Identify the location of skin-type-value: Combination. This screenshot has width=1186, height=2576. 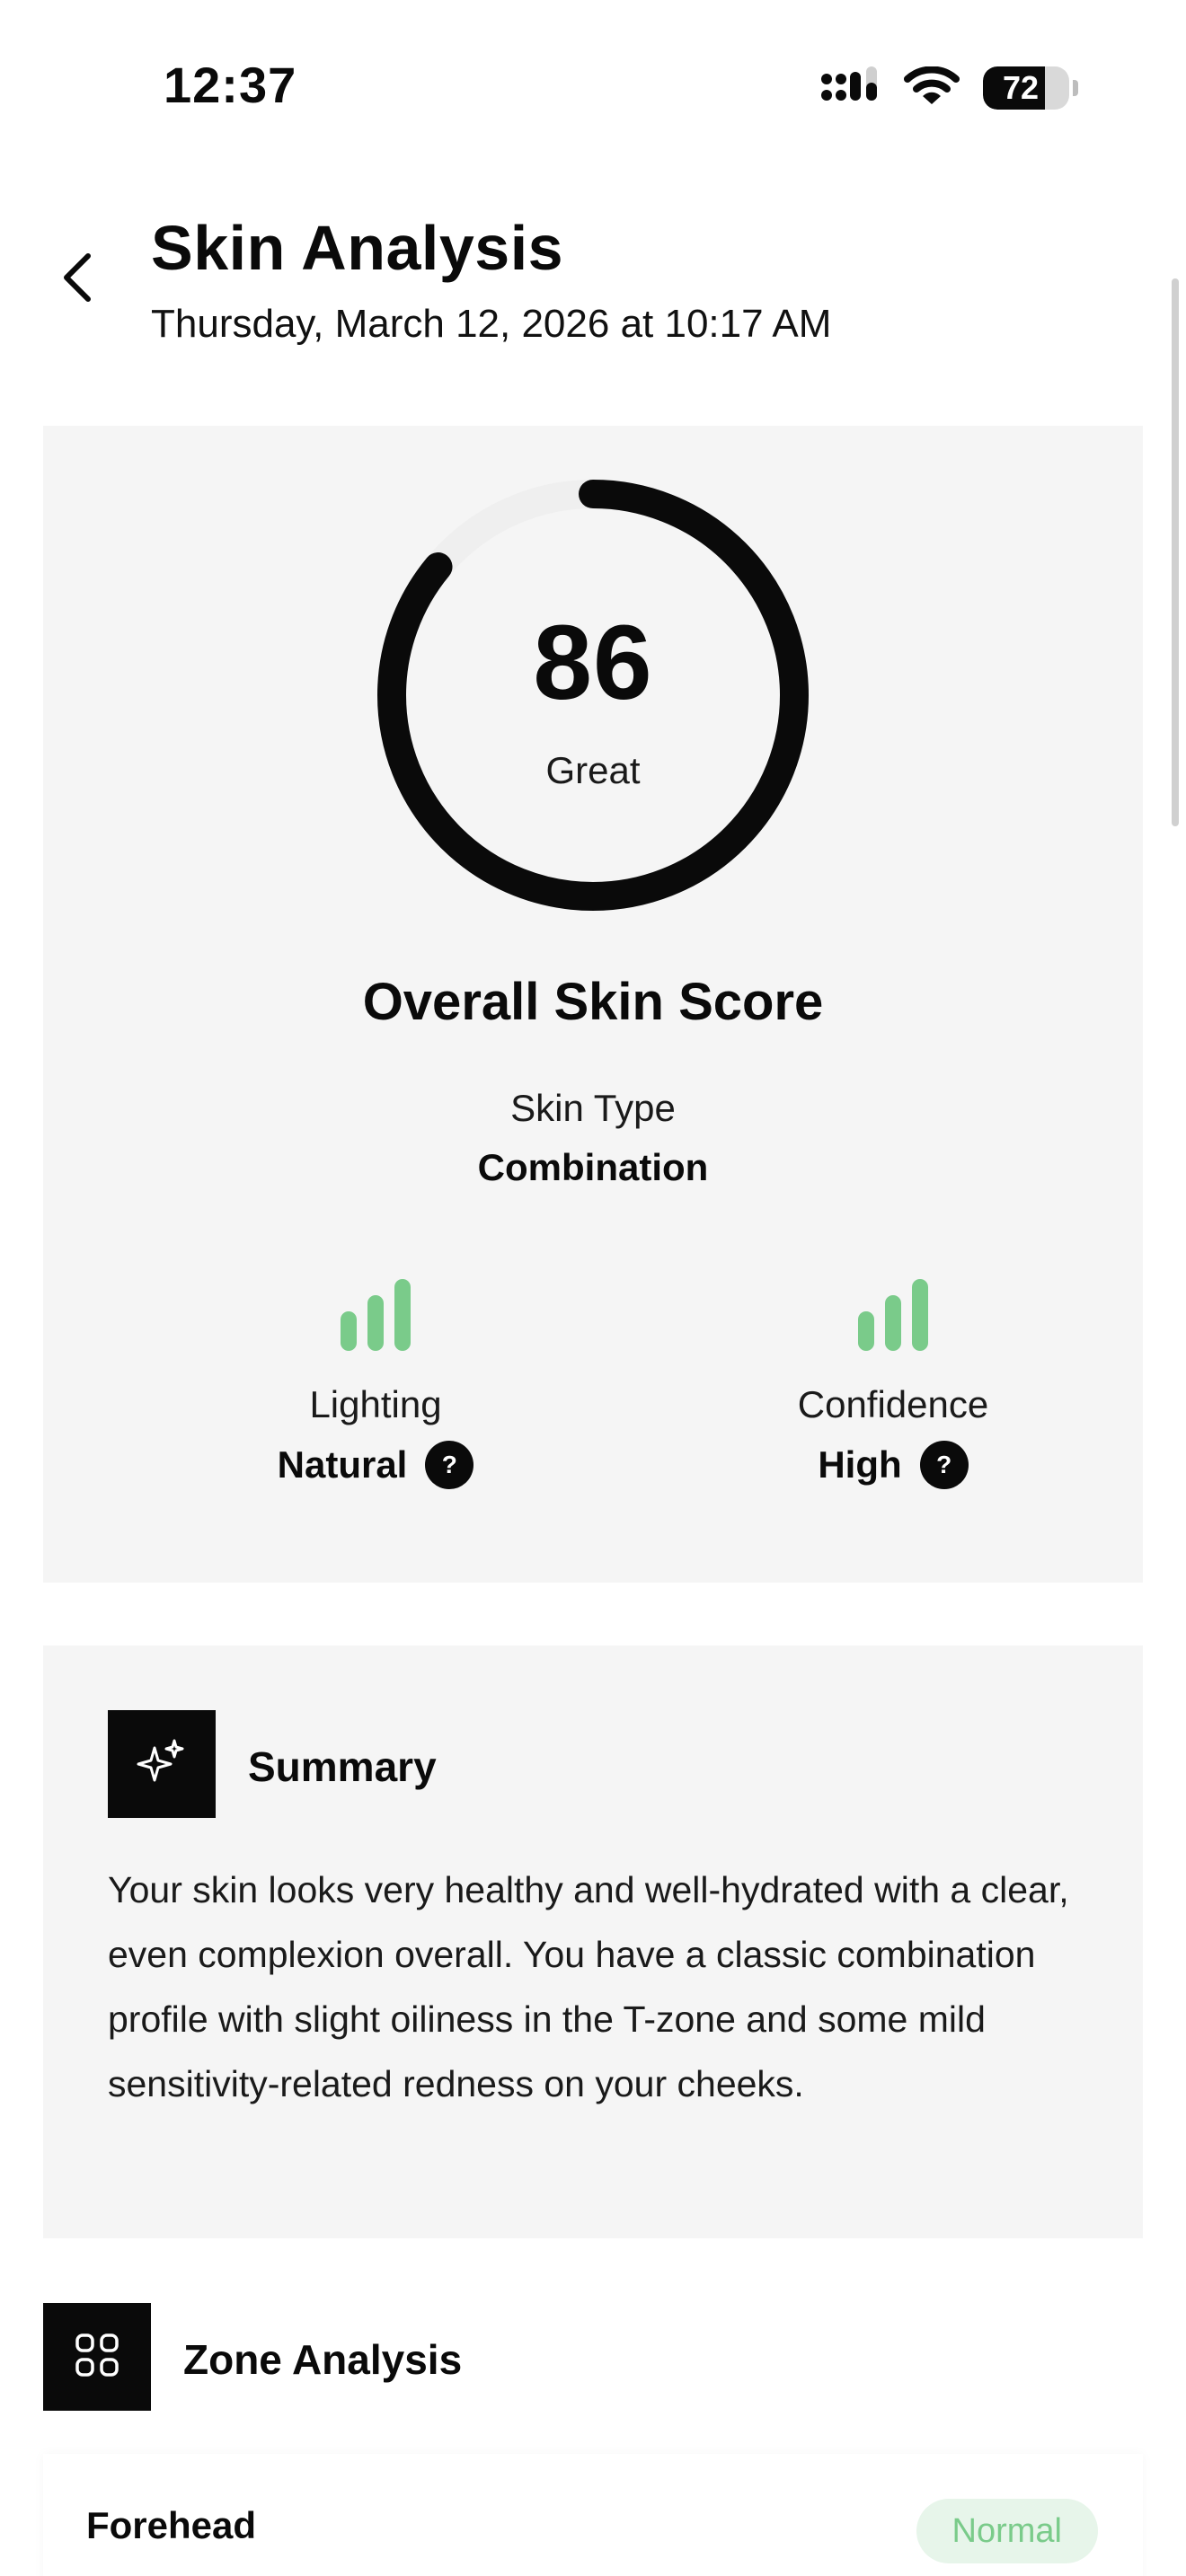
(593, 1167).